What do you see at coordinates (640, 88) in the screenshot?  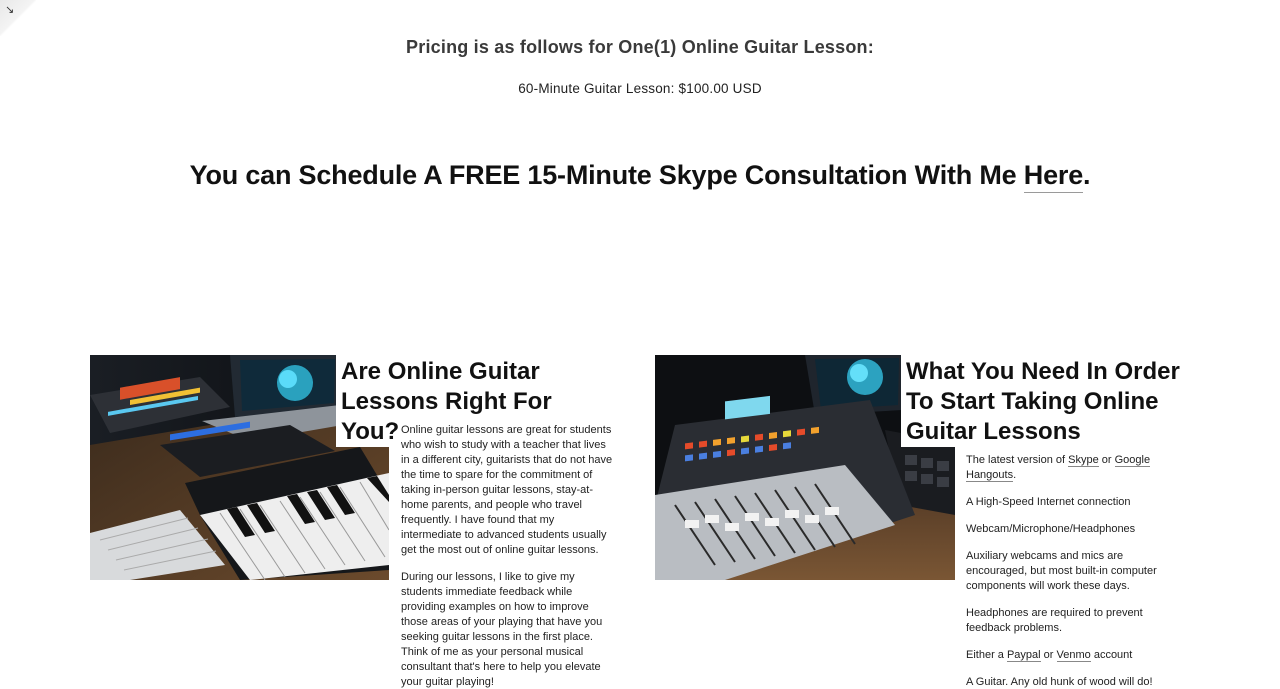 I see `pricing-line: 60-Minute Guitar Lesson: $100.00 USD` at bounding box center [640, 88].